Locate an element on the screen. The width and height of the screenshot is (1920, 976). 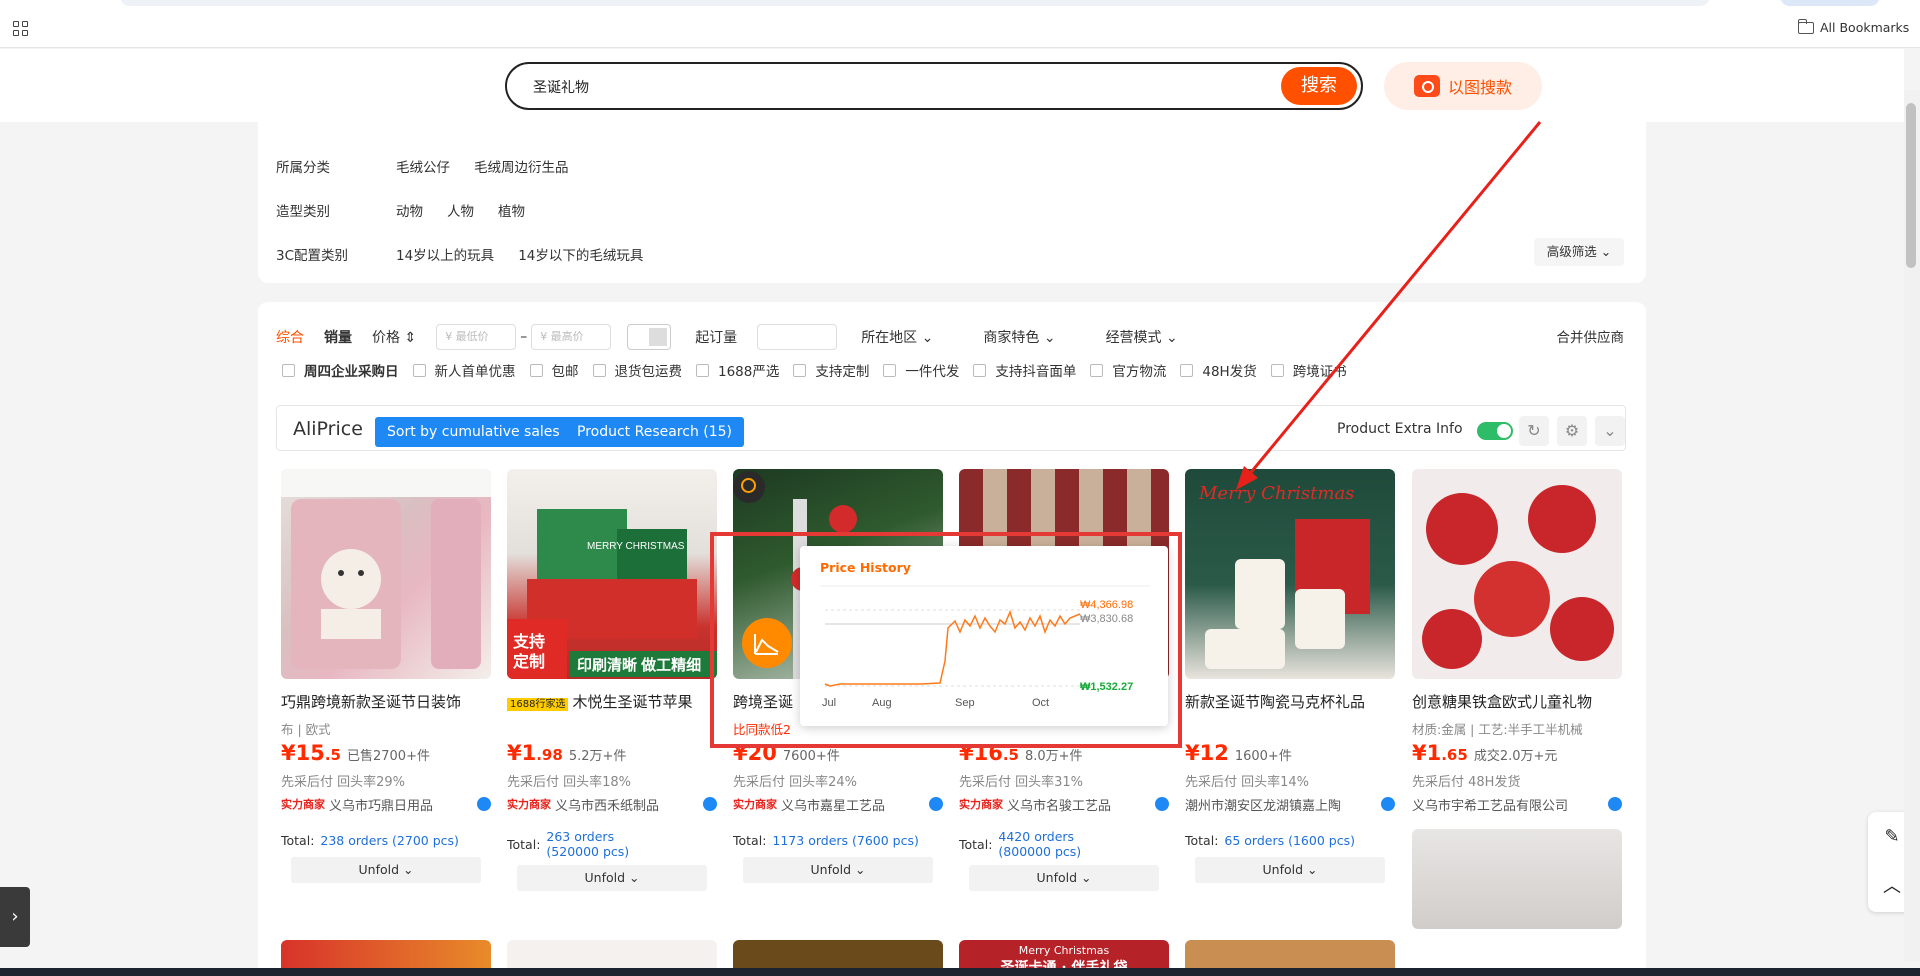
product-title: 巧鼎跨境新款圣诞节日装饰 is located at coordinates (386, 702).